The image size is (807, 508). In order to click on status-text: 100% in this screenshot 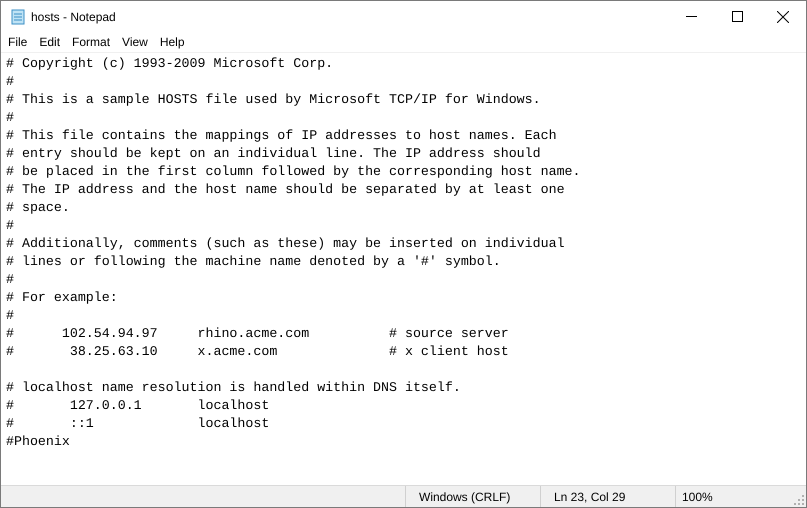, I will do `click(697, 497)`.